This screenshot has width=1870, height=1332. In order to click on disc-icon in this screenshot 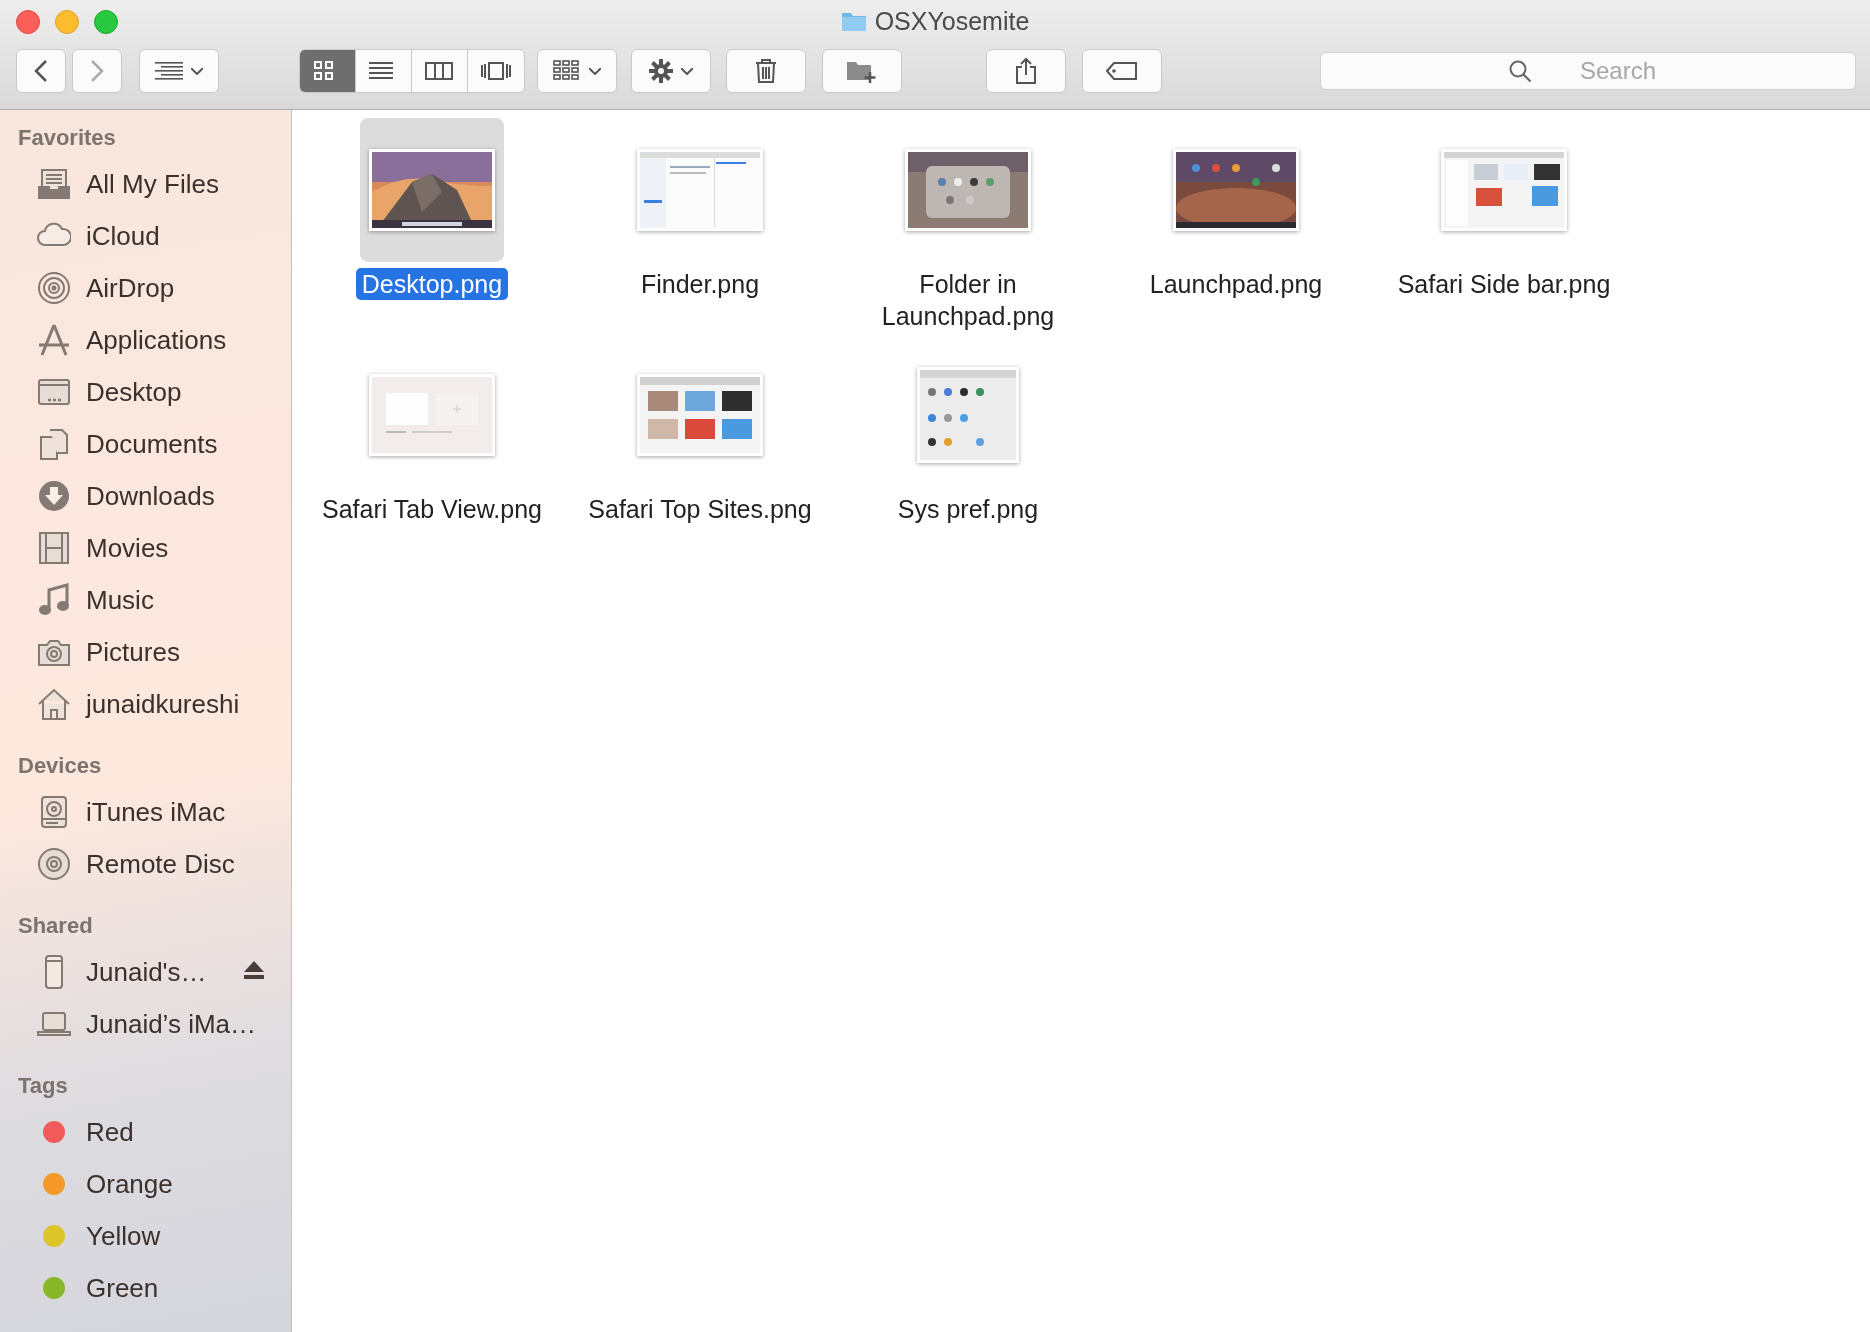, I will do `click(54, 864)`.